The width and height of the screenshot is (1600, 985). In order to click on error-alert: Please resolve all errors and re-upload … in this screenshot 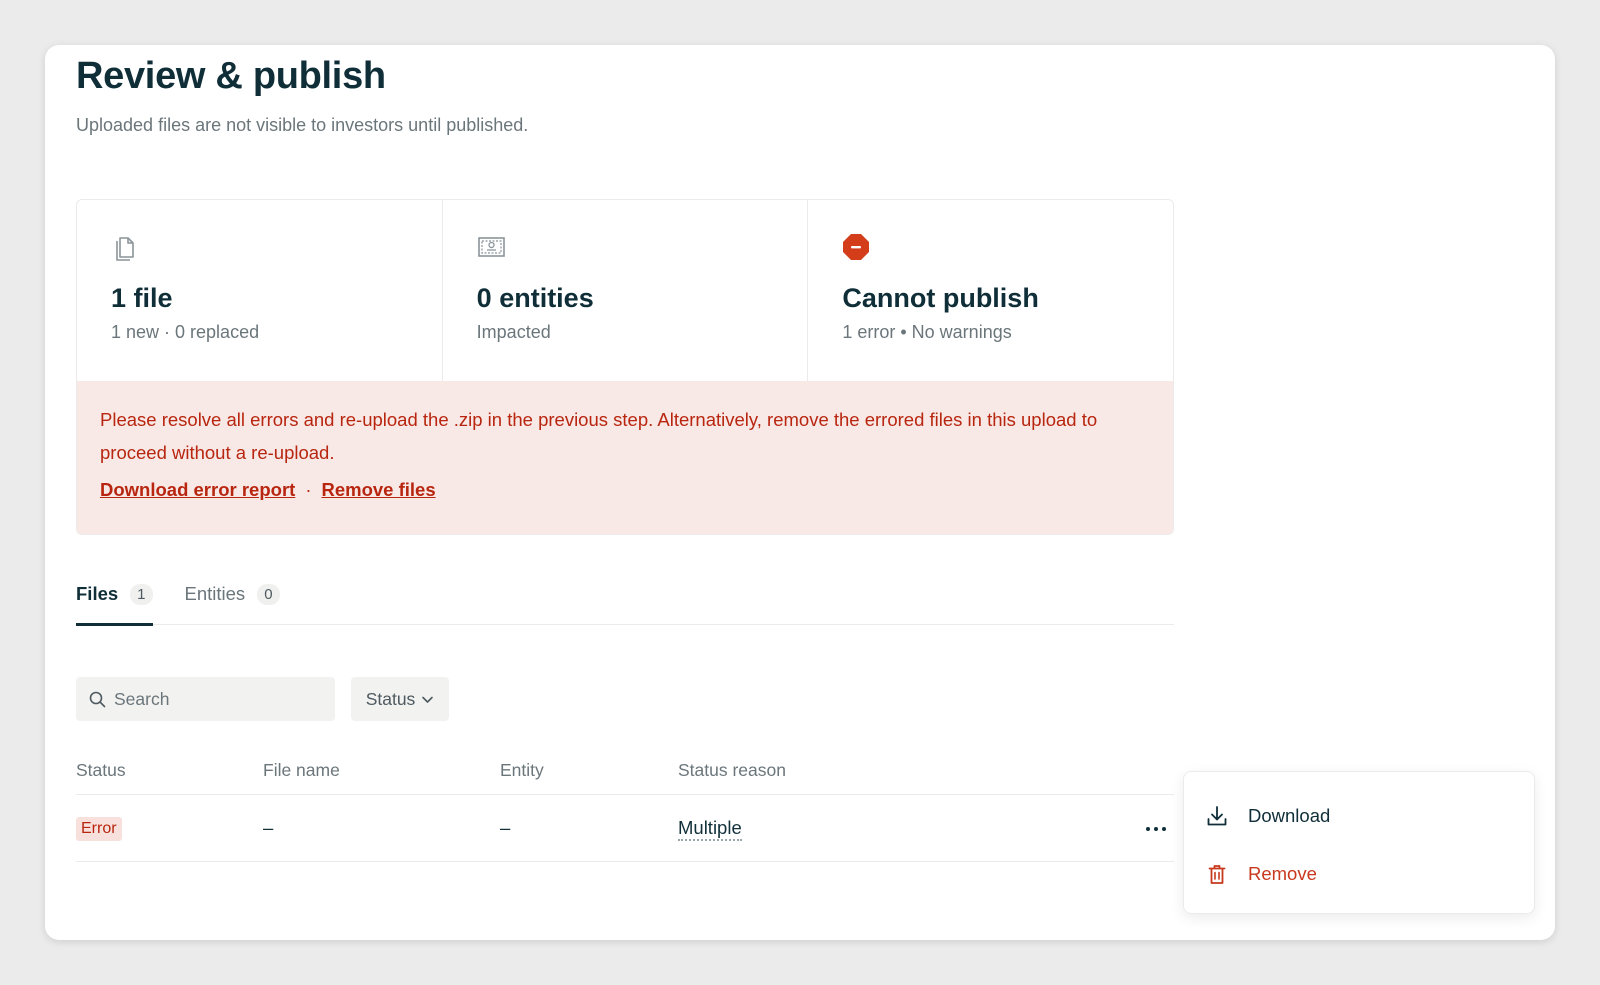, I will do `click(625, 457)`.